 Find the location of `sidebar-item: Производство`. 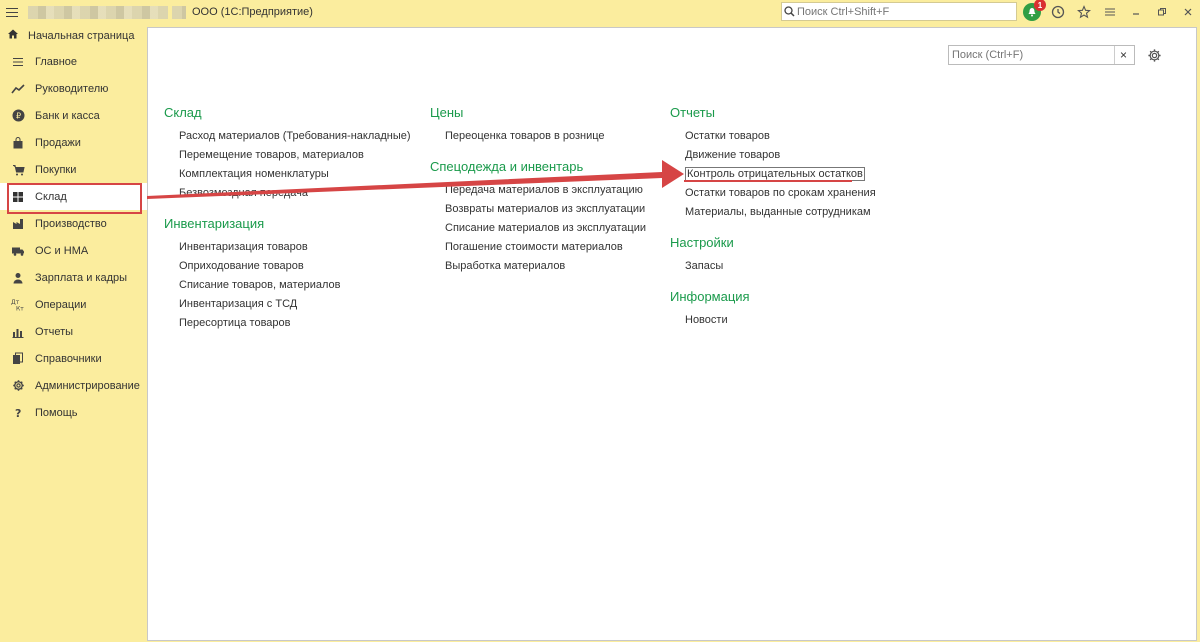

sidebar-item: Производство is located at coordinates (73, 223).